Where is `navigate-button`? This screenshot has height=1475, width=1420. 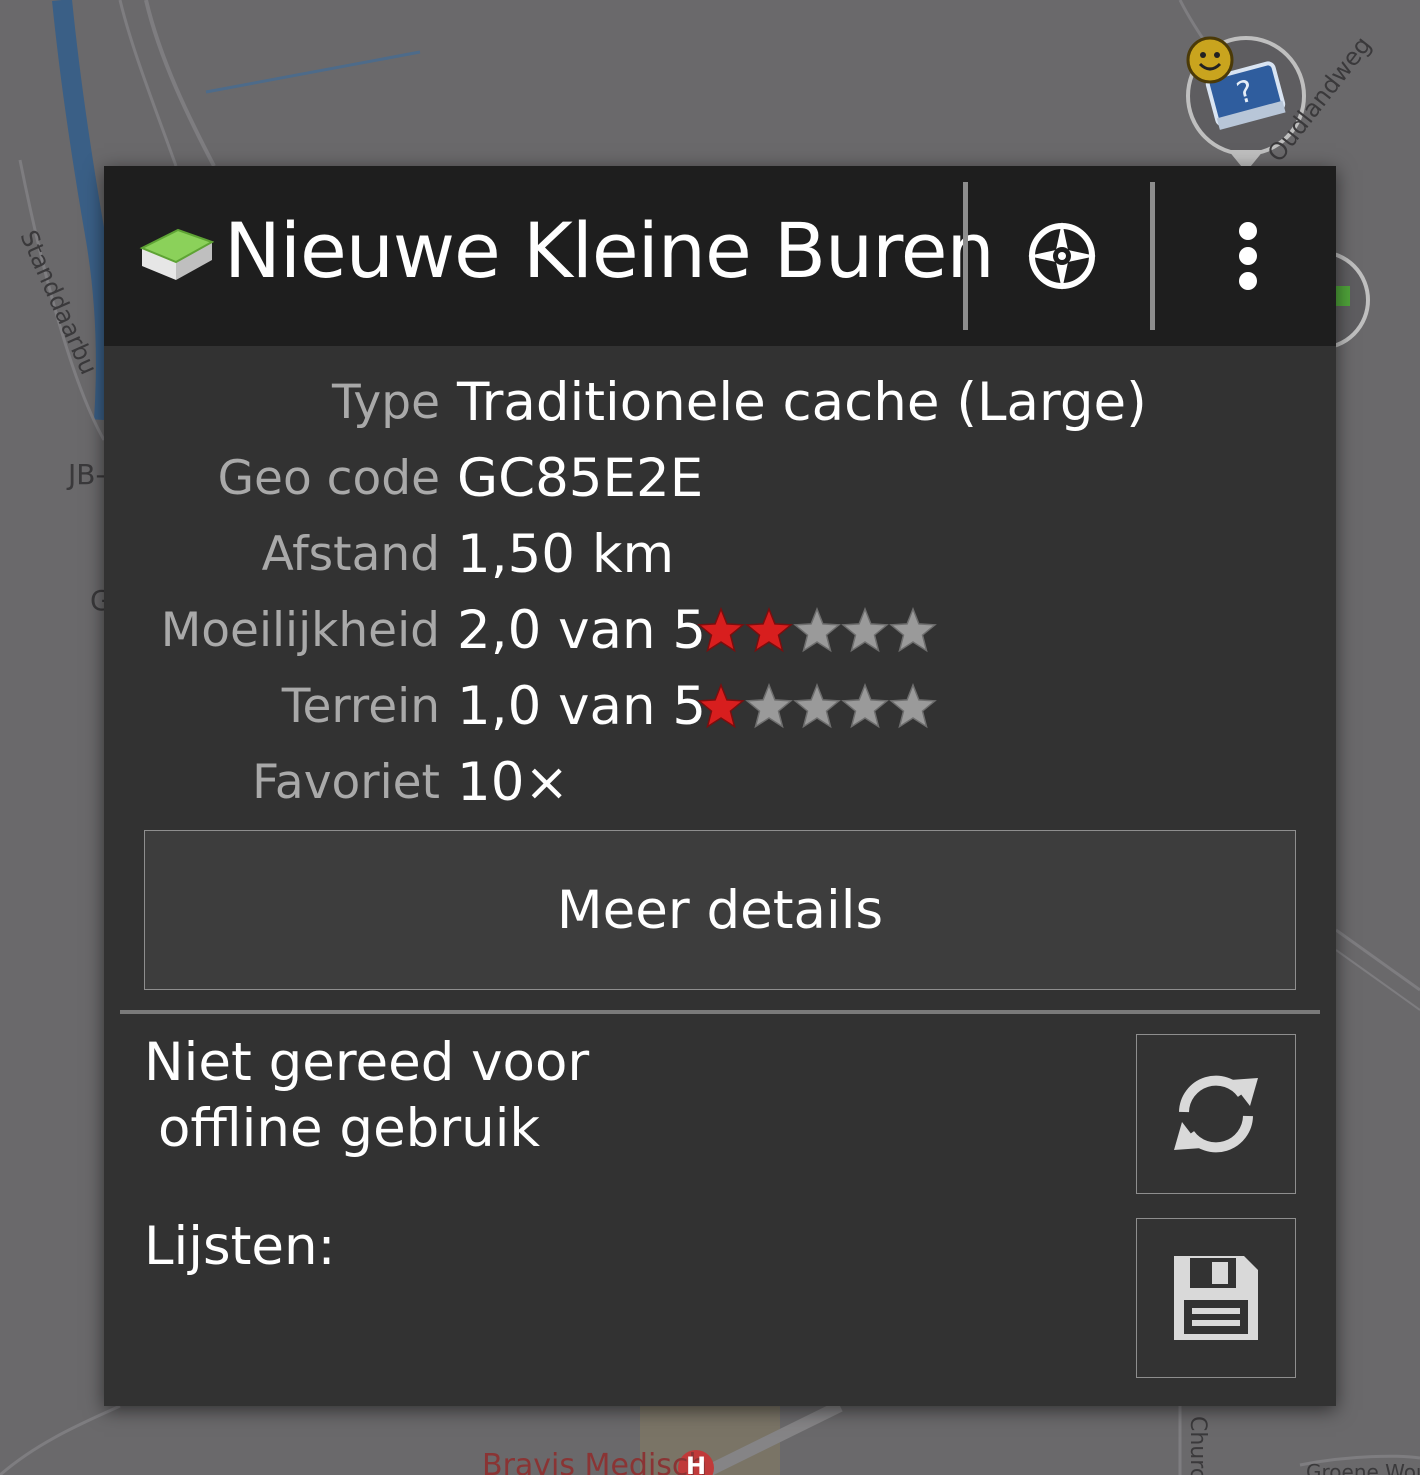 navigate-button is located at coordinates (1062, 256).